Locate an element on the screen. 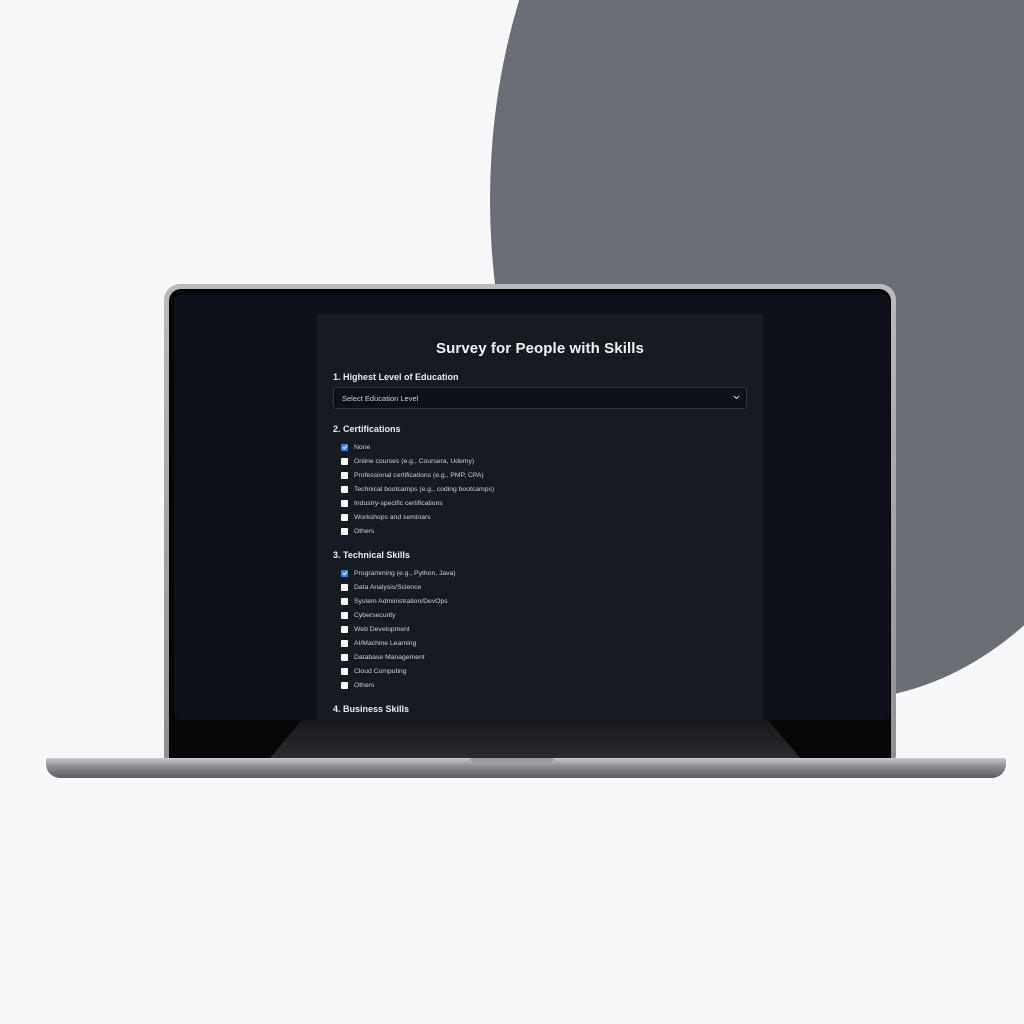 This screenshot has height=1024, width=1024. technical-skill-label: Cloud Computing is located at coordinates (380, 671).